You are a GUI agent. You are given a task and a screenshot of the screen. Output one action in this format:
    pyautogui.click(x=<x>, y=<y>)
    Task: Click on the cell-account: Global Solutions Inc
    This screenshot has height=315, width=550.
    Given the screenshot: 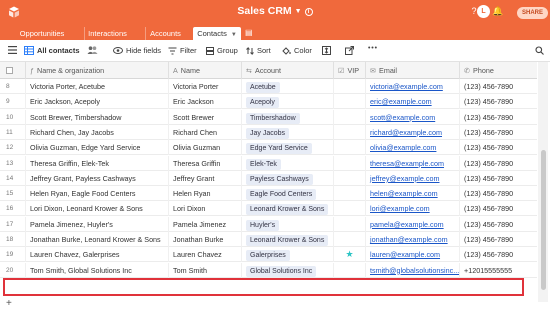 What is the action you would take?
    pyautogui.click(x=288, y=270)
    